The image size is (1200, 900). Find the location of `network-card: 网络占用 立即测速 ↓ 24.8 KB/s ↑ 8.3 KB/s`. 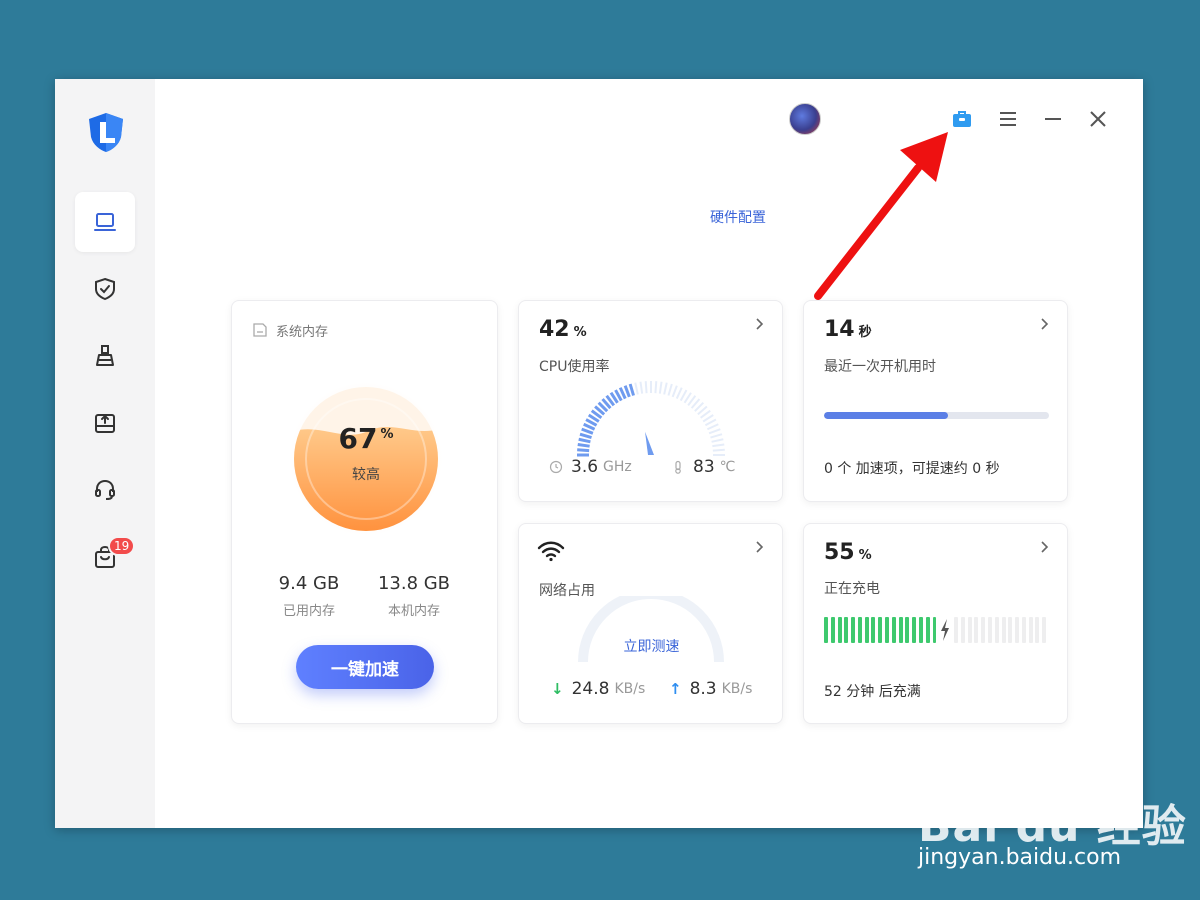

network-card: 网络占用 立即测速 ↓ 24.8 KB/s ↑ 8.3 KB/s is located at coordinates (650, 623).